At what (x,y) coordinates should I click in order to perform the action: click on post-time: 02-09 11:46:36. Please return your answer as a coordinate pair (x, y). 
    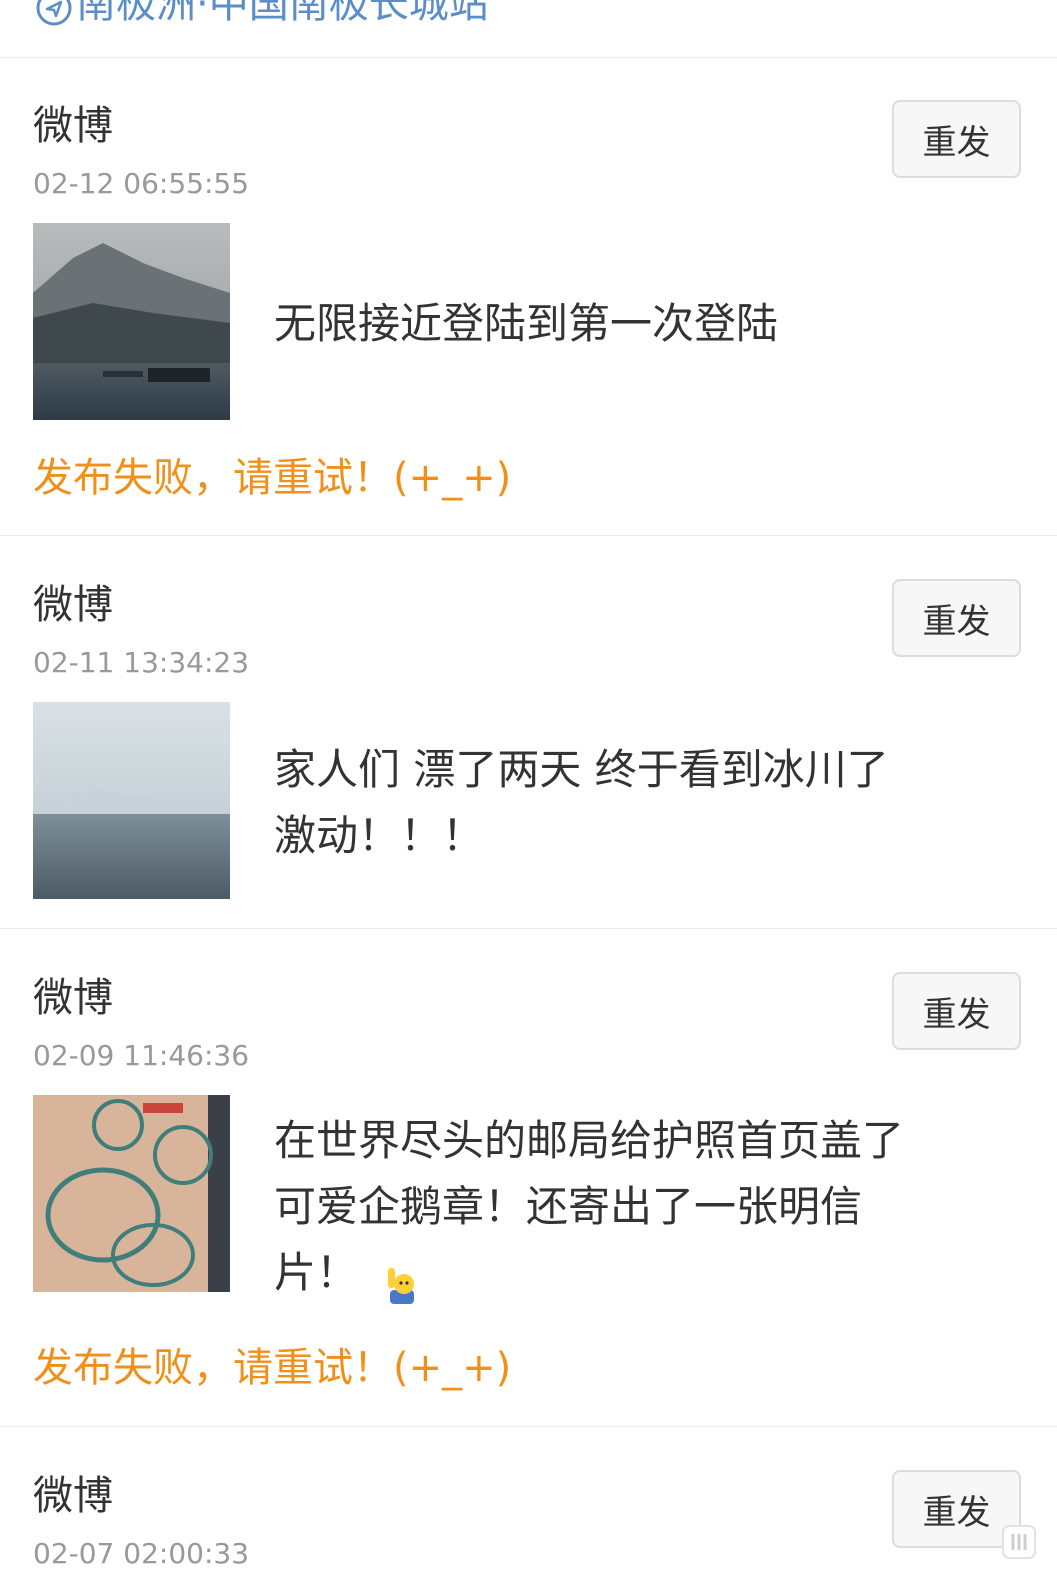
    Looking at the image, I should click on (141, 1055).